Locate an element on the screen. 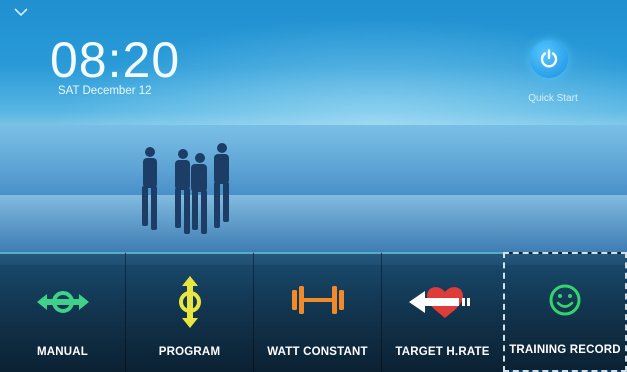 Image resolution: width=627 pixels, height=372 pixels. power-icon is located at coordinates (549, 58).